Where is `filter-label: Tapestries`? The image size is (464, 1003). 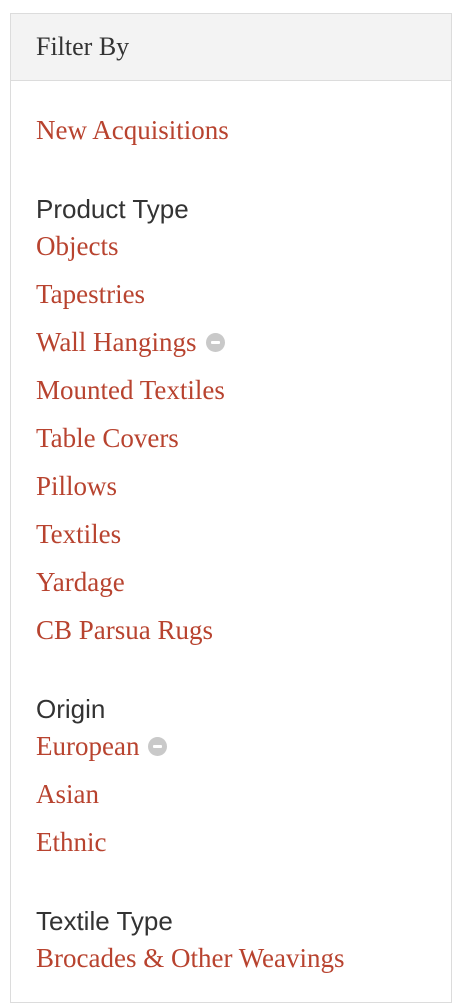 filter-label: Tapestries is located at coordinates (91, 294).